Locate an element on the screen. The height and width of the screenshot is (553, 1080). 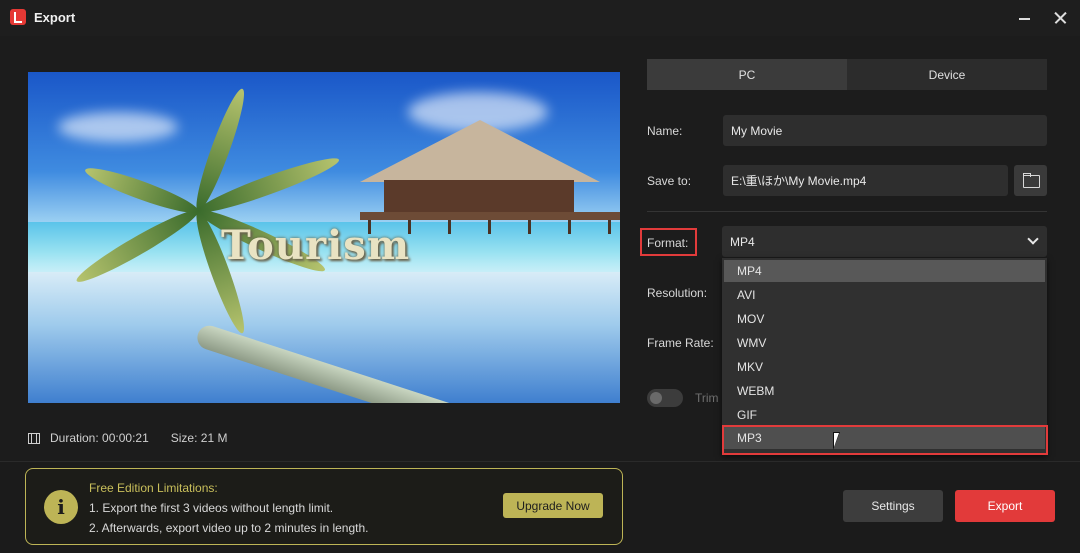
title-bar: Export is located at coordinates (540, 18).